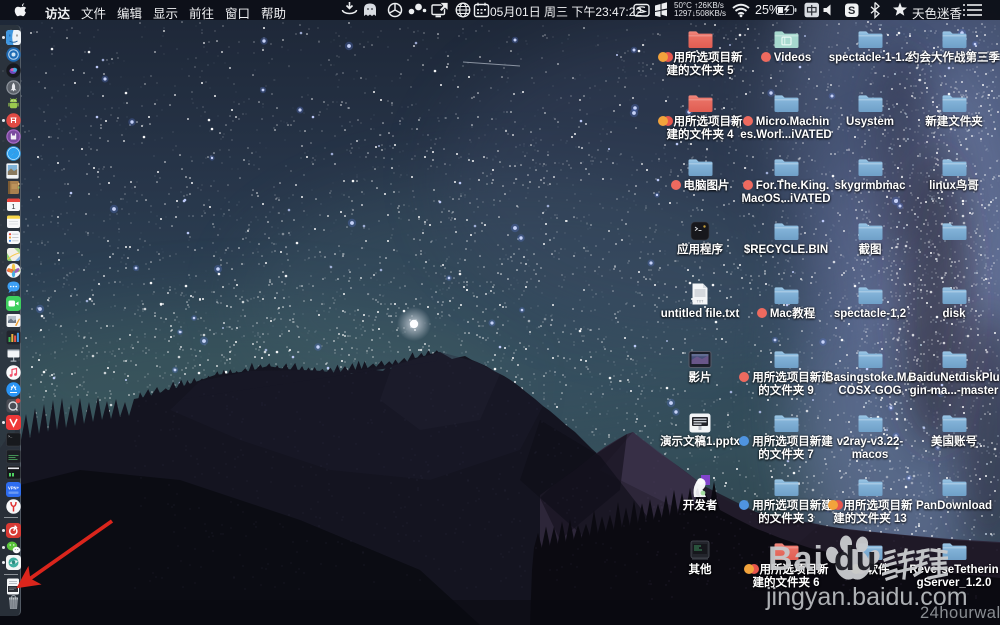 The width and height of the screenshot is (1000, 625). I want to click on svg-text: TXT, so click(701, 302).